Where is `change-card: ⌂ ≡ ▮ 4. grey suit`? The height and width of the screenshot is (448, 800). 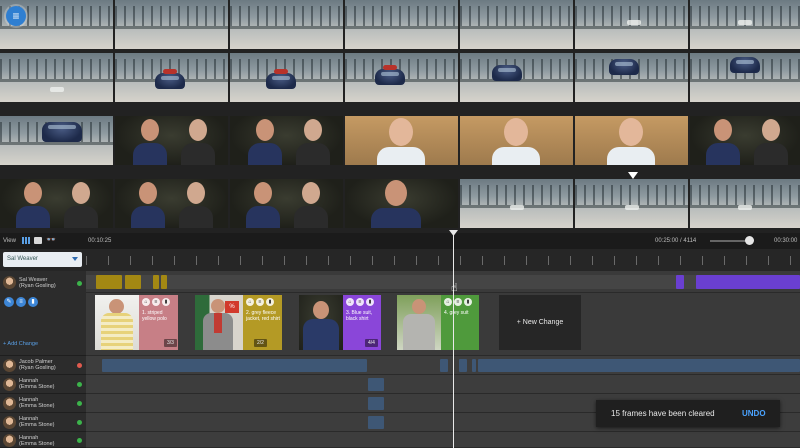
change-card: ⌂ ≡ ▮ 4. grey suit is located at coordinates (438, 322).